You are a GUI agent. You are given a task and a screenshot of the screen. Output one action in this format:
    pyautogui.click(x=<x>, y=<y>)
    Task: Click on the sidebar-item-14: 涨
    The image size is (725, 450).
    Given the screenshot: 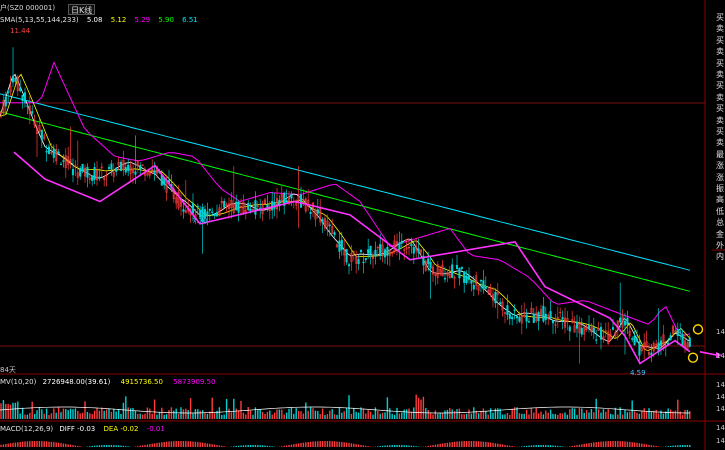 What is the action you would take?
    pyautogui.click(x=720, y=177)
    